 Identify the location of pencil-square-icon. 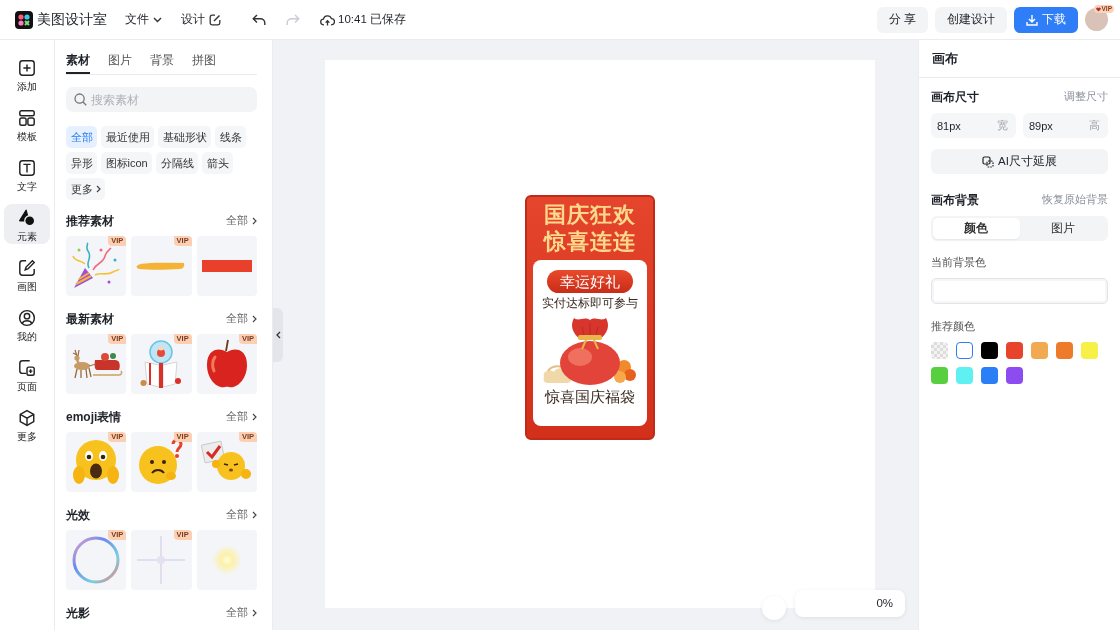
(27, 268).